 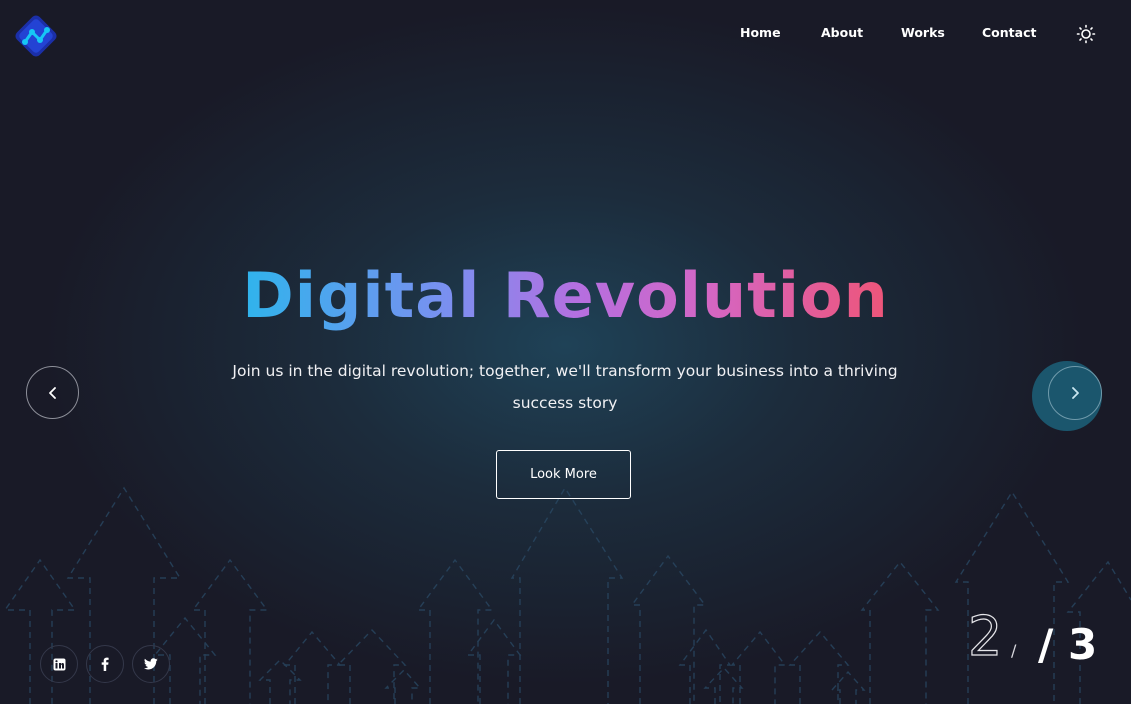 I want to click on facebook-icon, so click(x=105, y=664).